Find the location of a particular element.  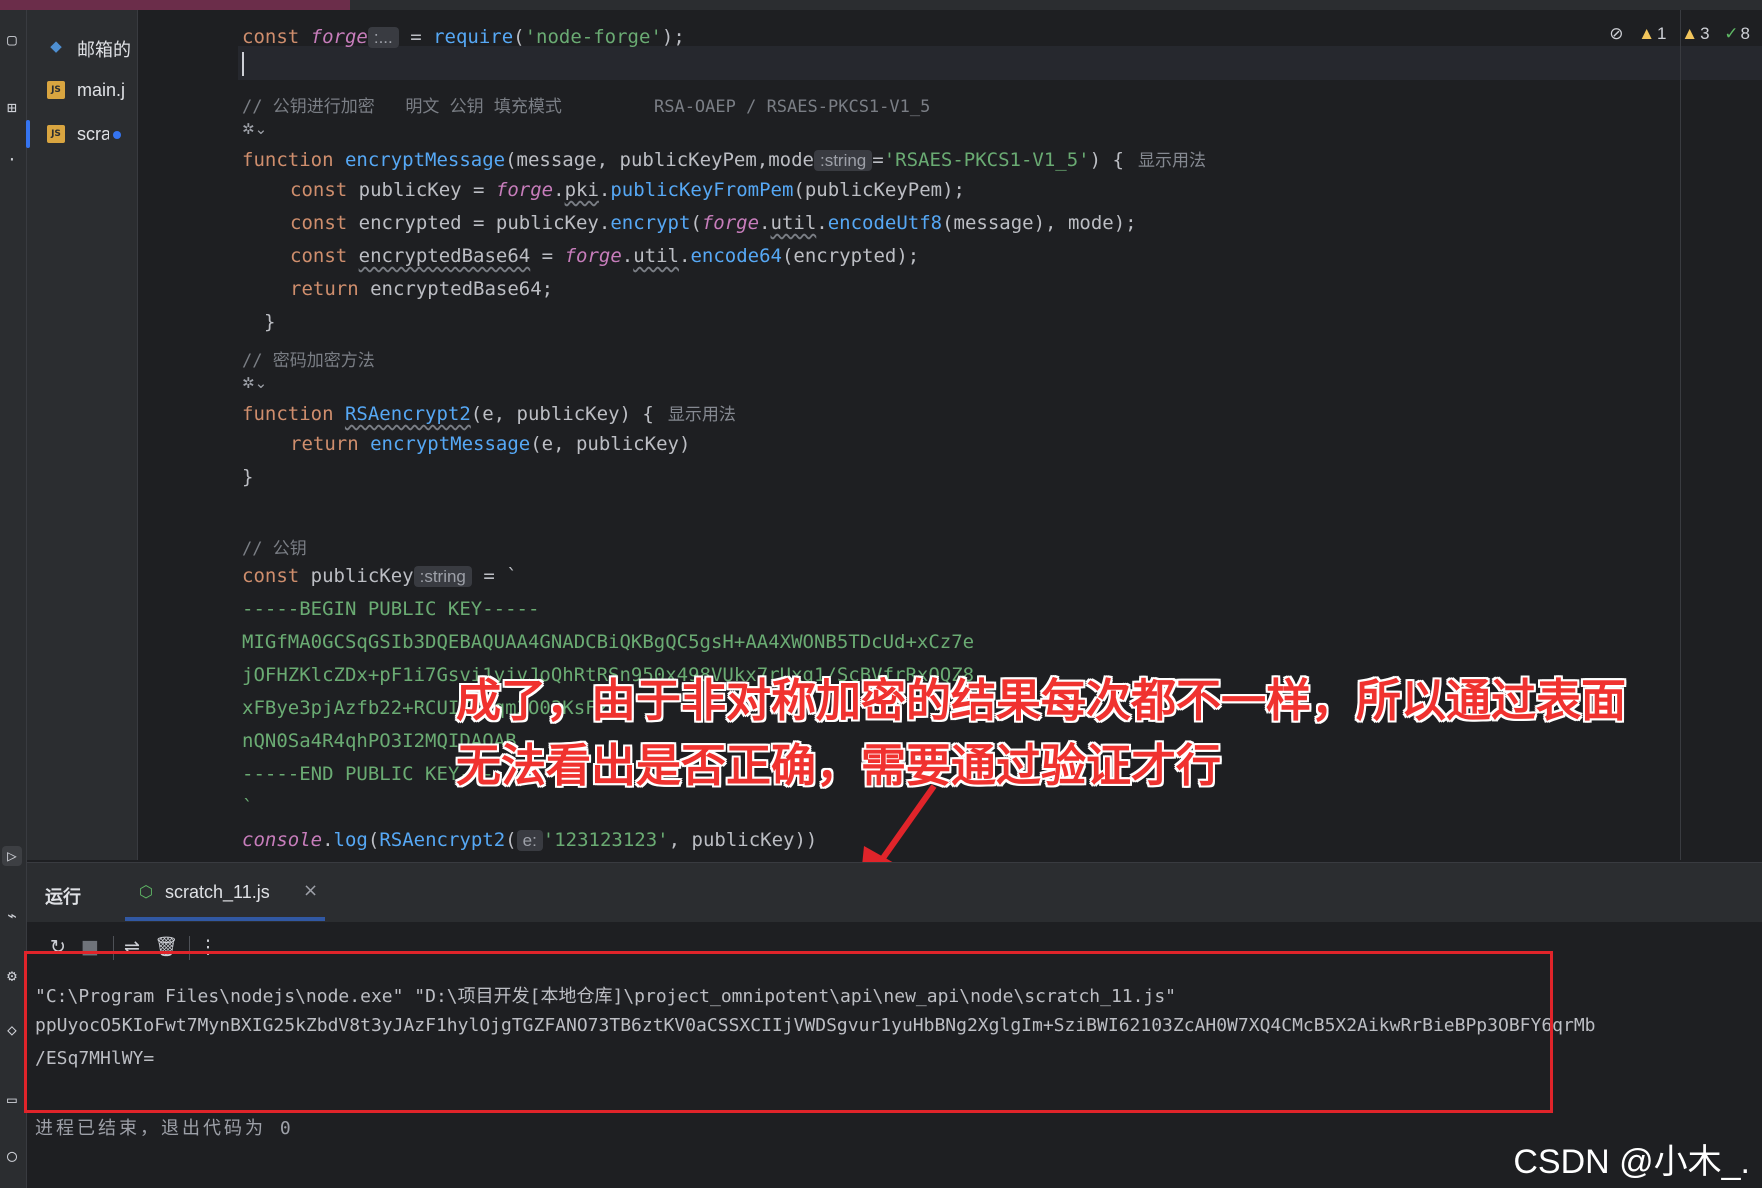

tab-main-js: JS main.j is located at coordinates (82, 90).